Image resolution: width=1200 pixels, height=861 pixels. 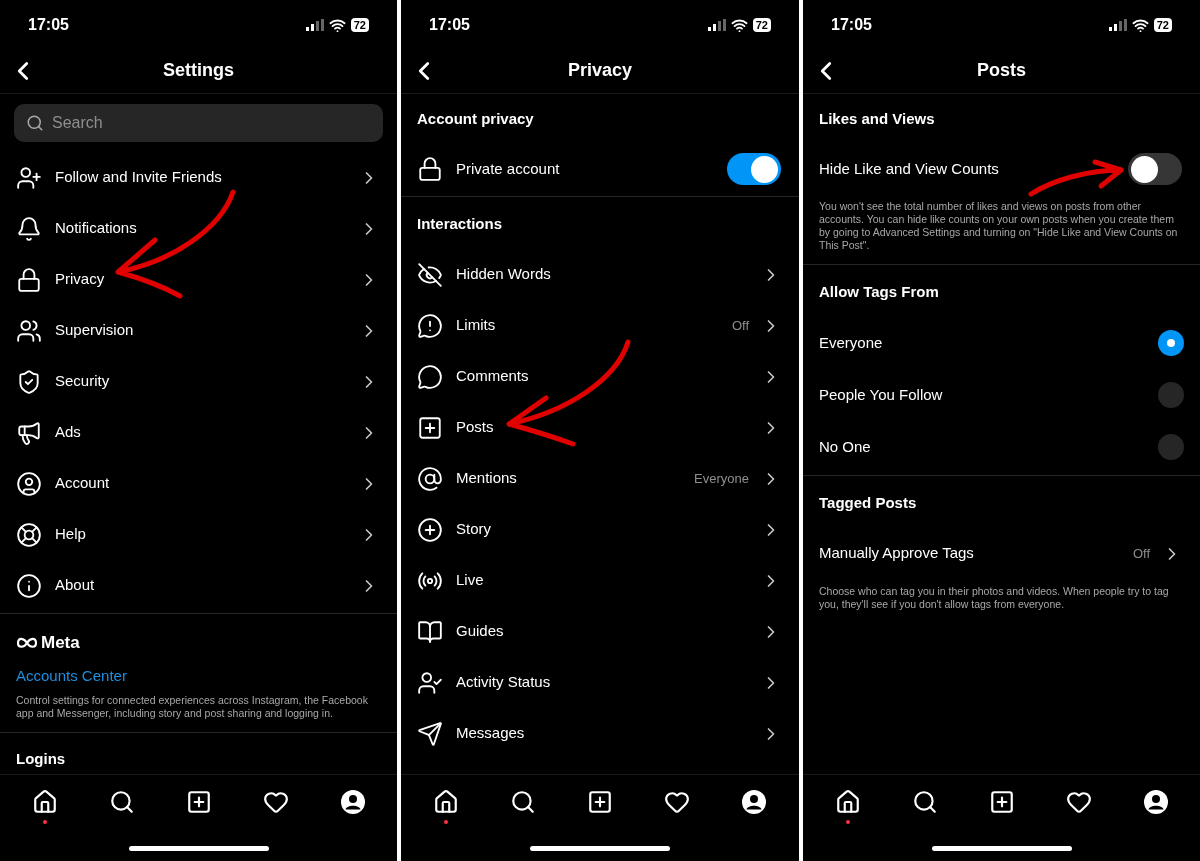 What do you see at coordinates (198, 177) in the screenshot?
I see `settings-row: Follow and Invite Friends` at bounding box center [198, 177].